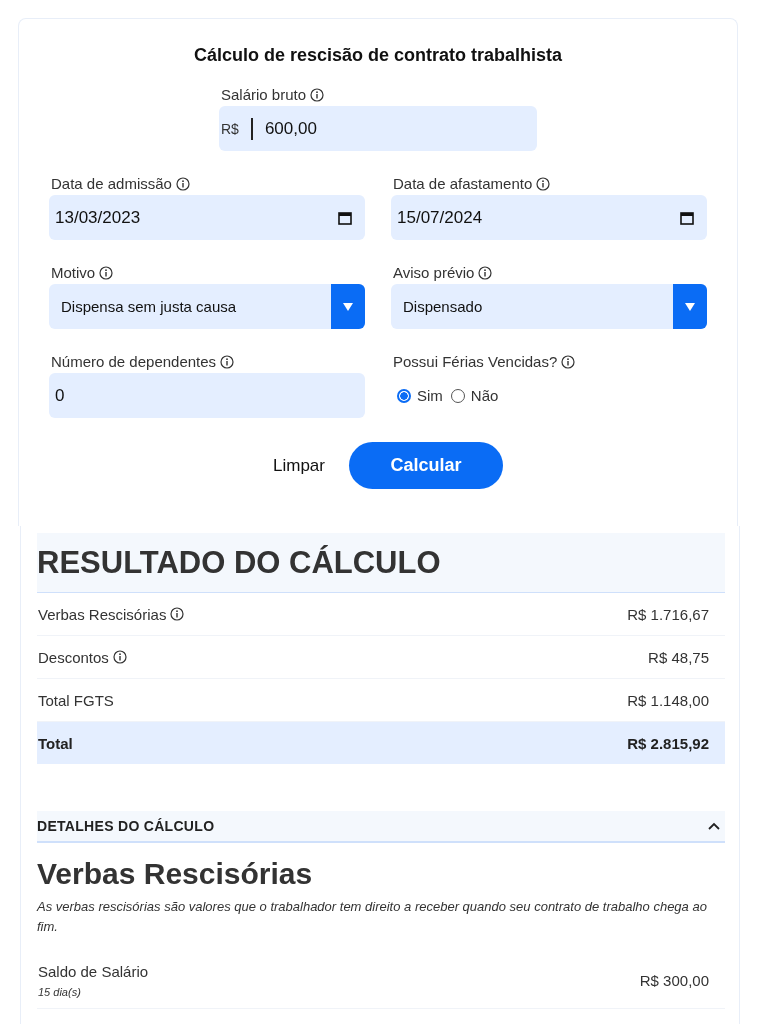 This screenshot has height=1024, width=768. I want to click on form-title: Cálculo de rescisão de contrato trabalhista, so click(378, 55).